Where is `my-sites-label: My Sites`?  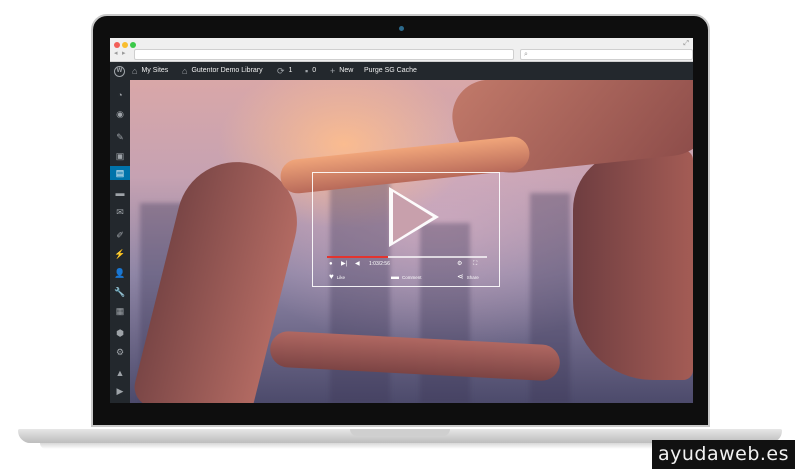 my-sites-label: My Sites is located at coordinates (155, 70).